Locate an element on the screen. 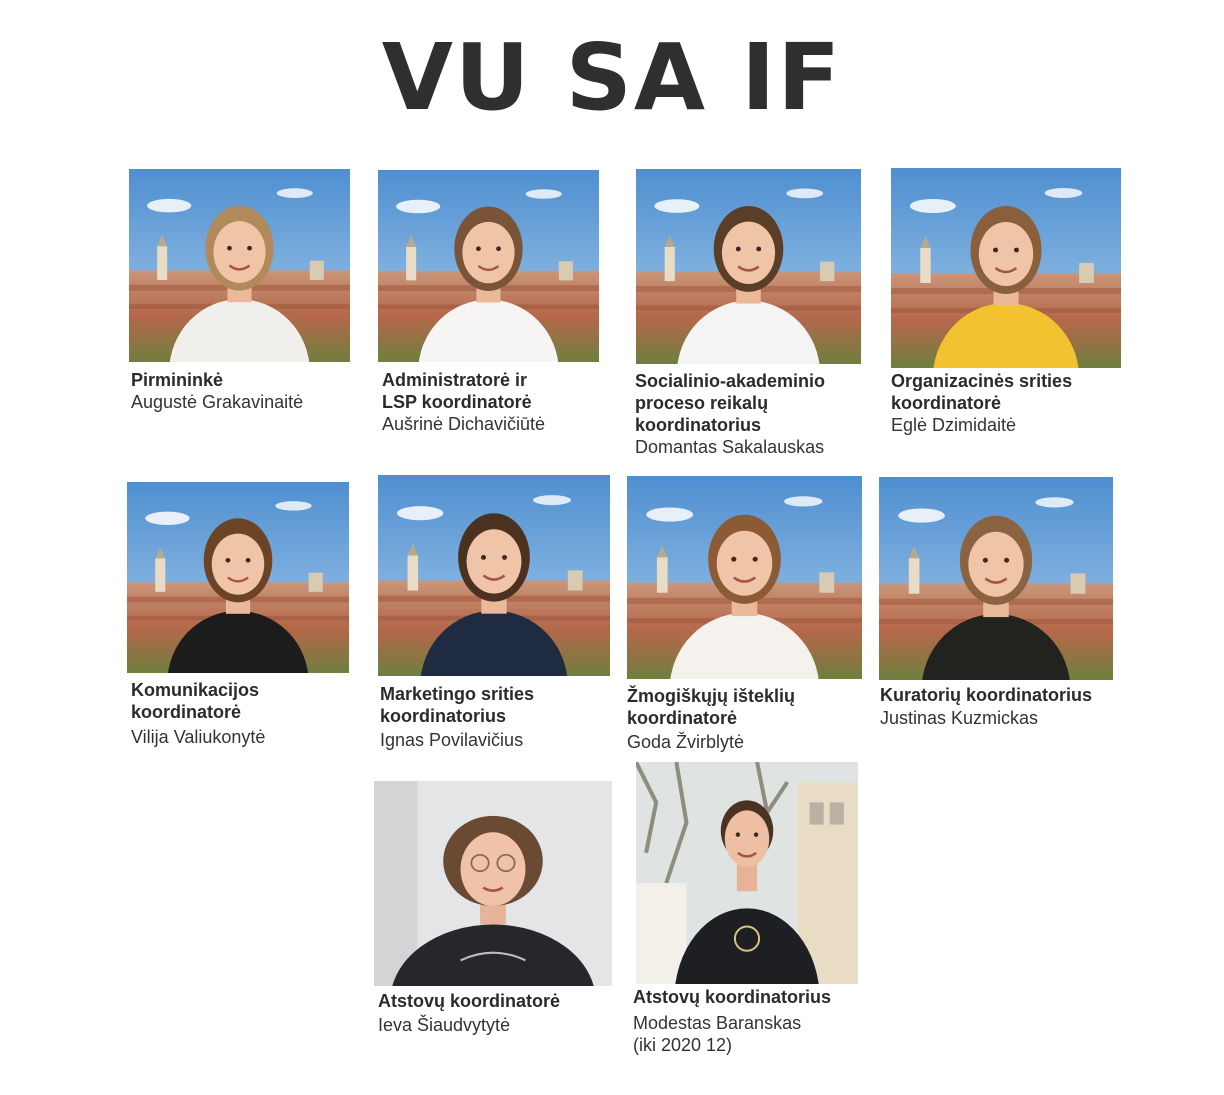  member-name-line: Augustė Grakavinaitė is located at coordinates (217, 402).